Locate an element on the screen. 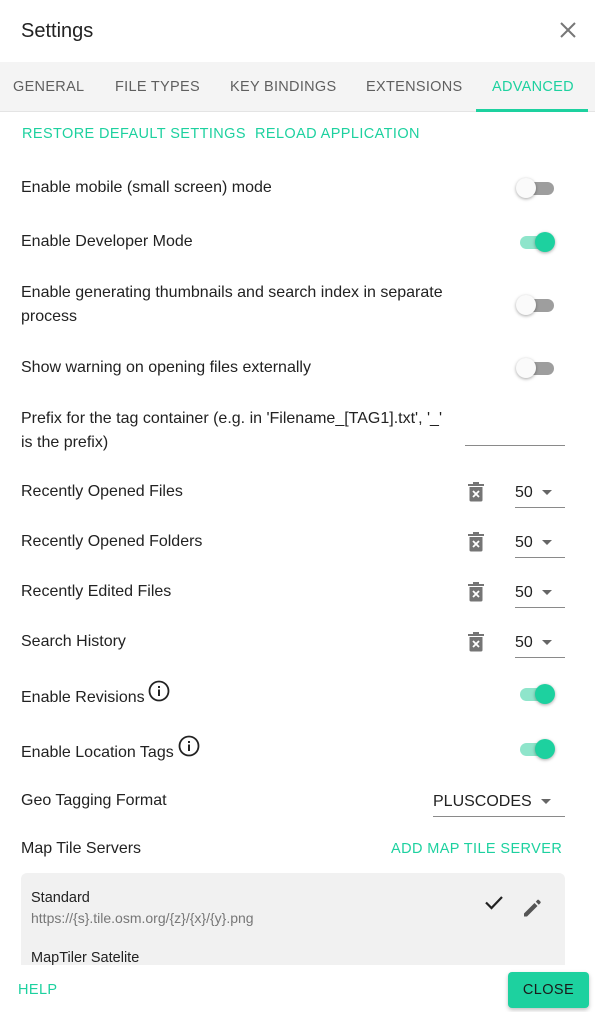  search-history-value: 50 is located at coordinates (524, 642).